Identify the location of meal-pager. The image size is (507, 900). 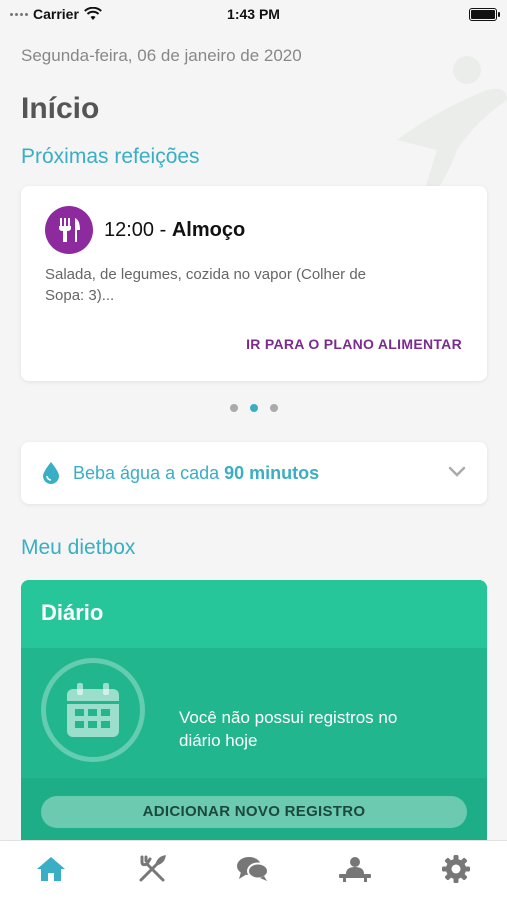
(253, 408).